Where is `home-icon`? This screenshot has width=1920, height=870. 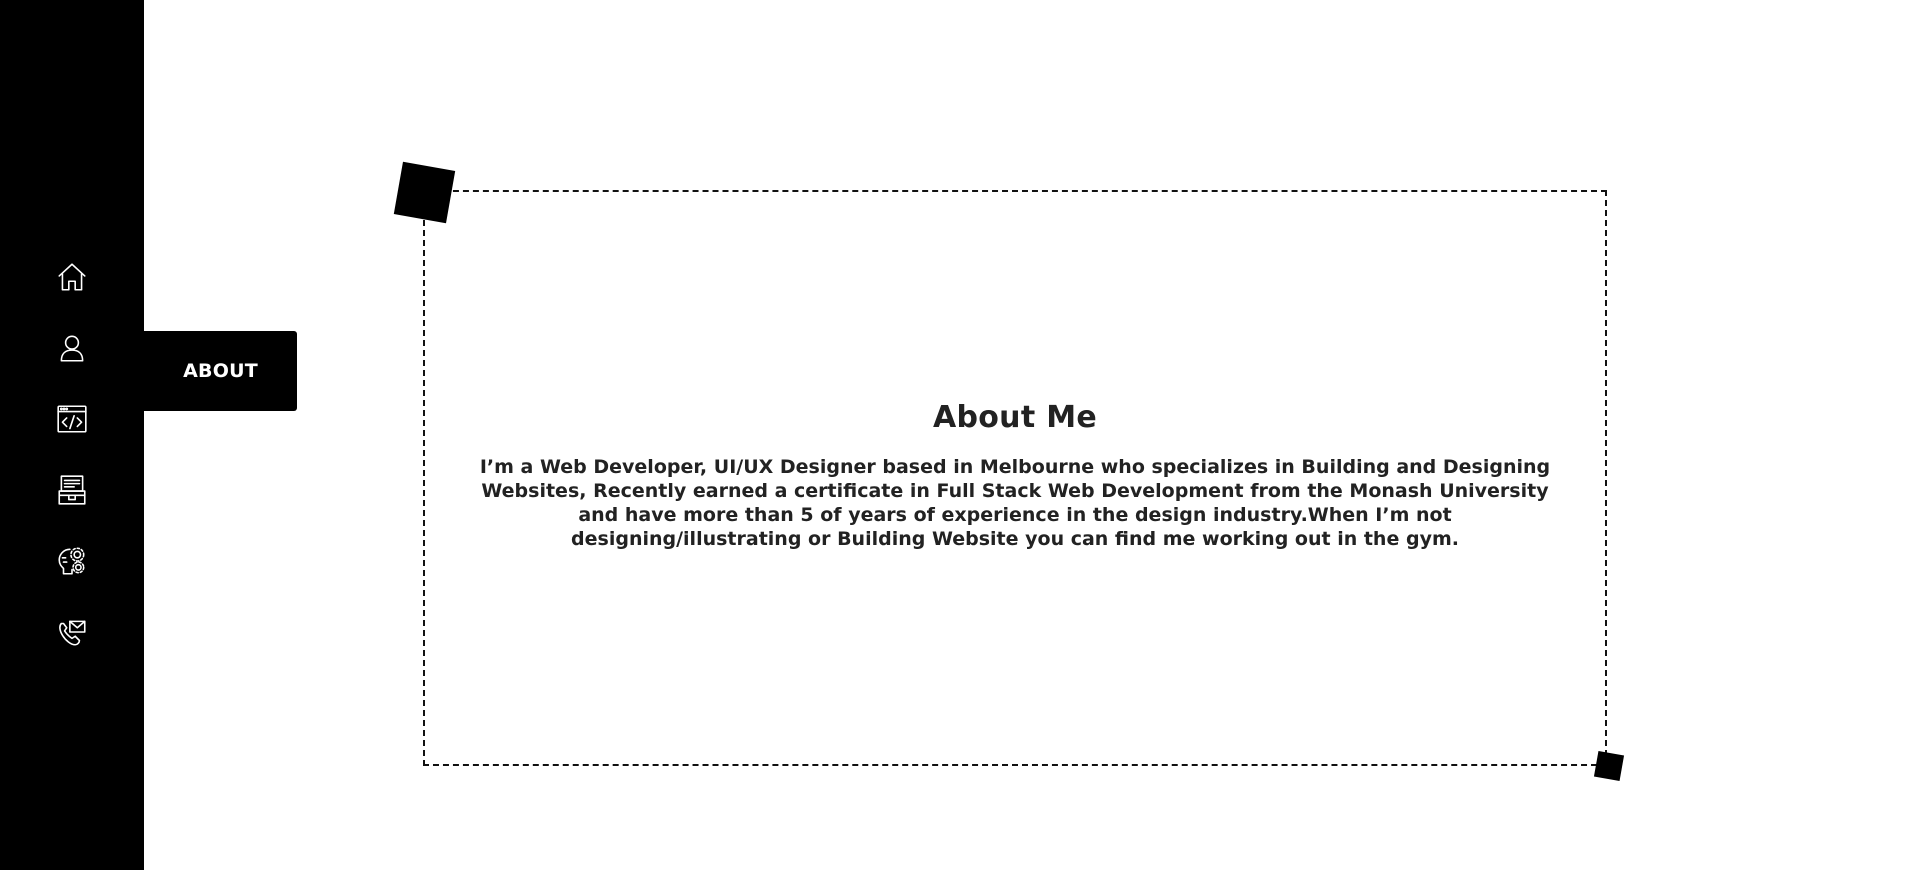
home-icon is located at coordinates (72, 277).